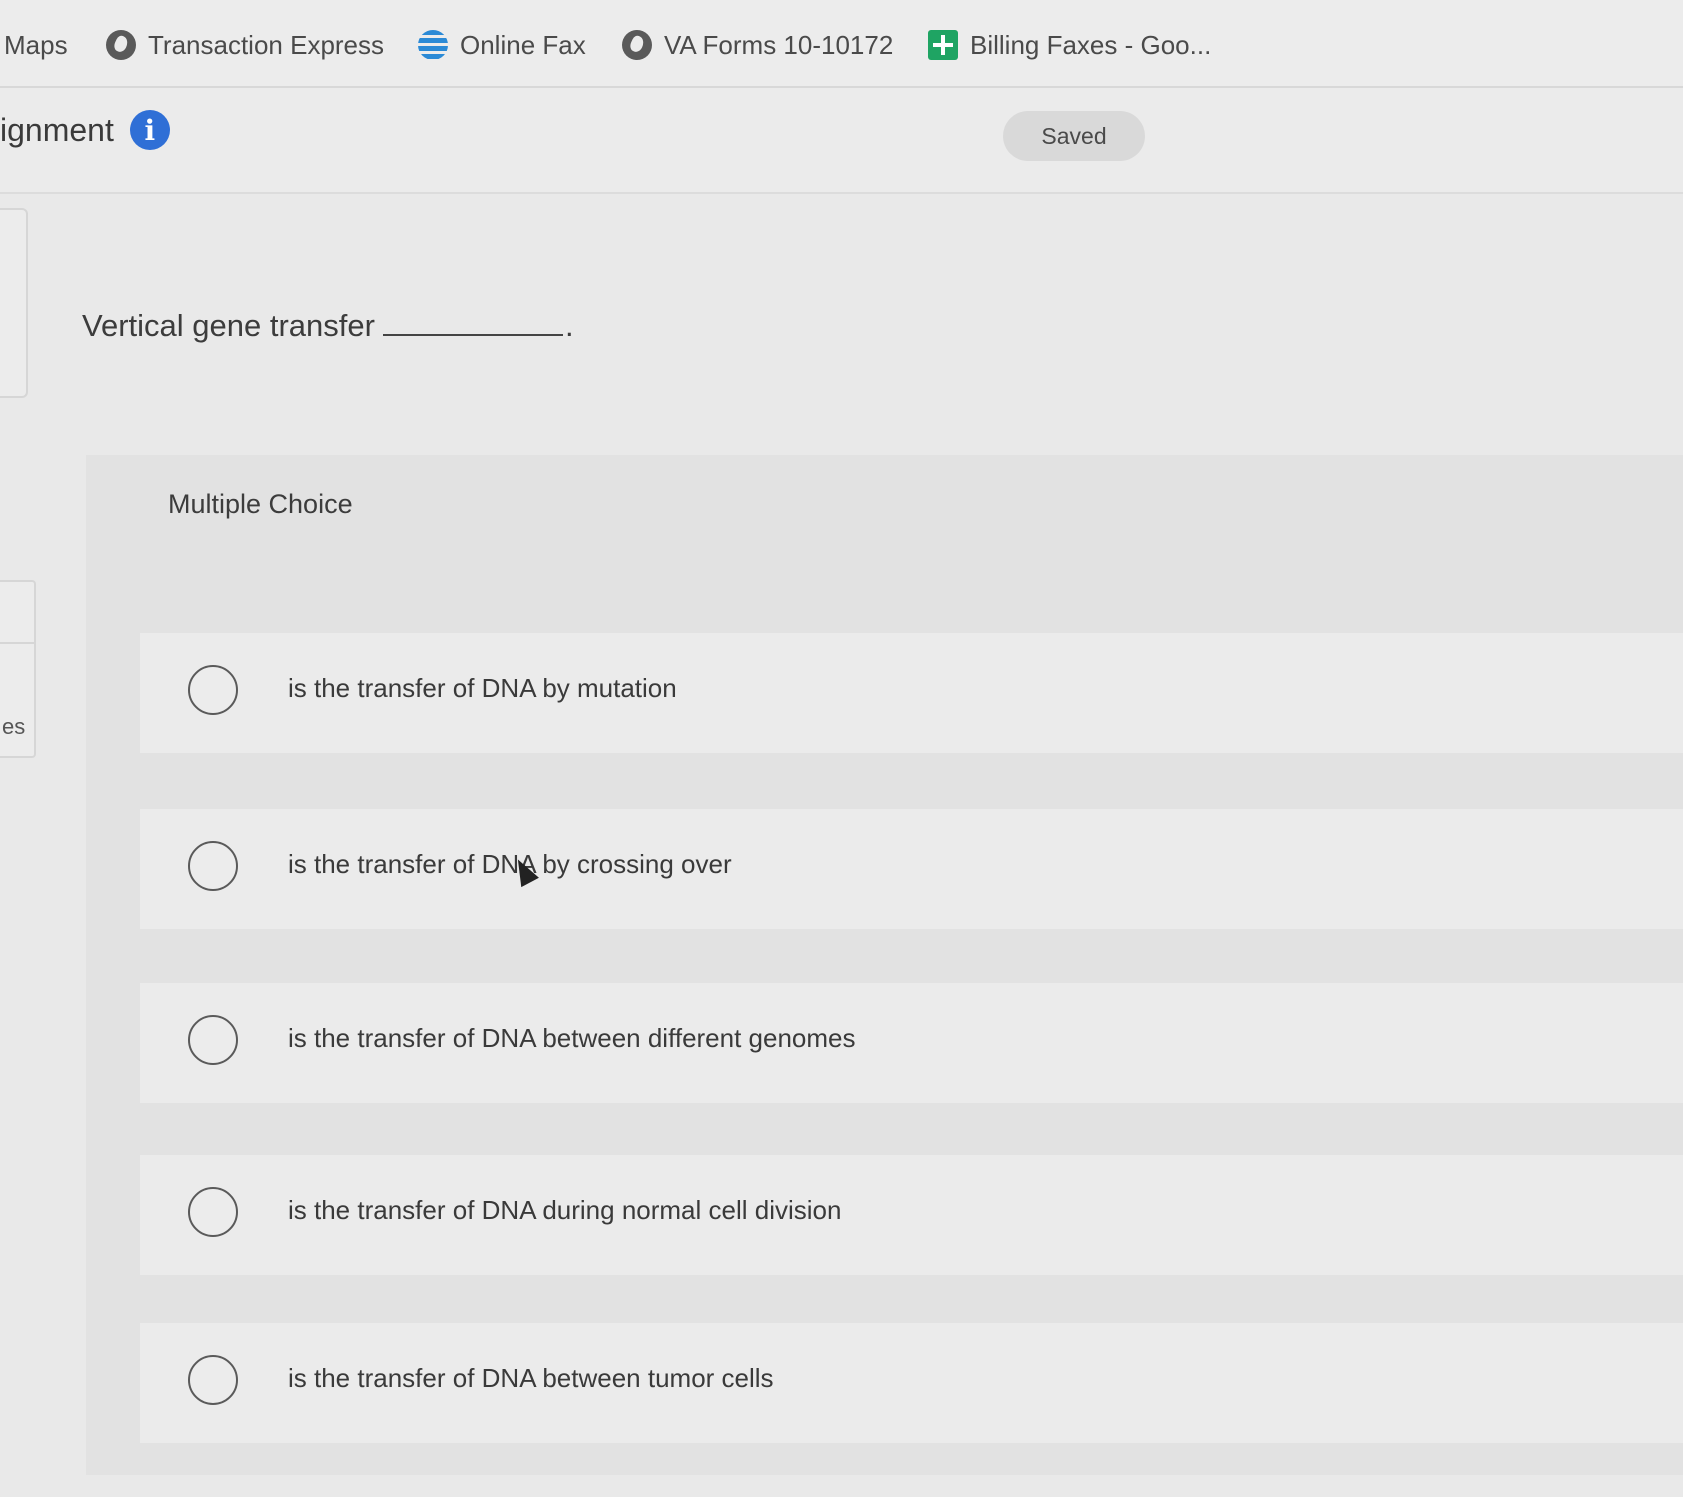 The image size is (1683, 1497). I want to click on bookmark-label: Maps, so click(36, 44).